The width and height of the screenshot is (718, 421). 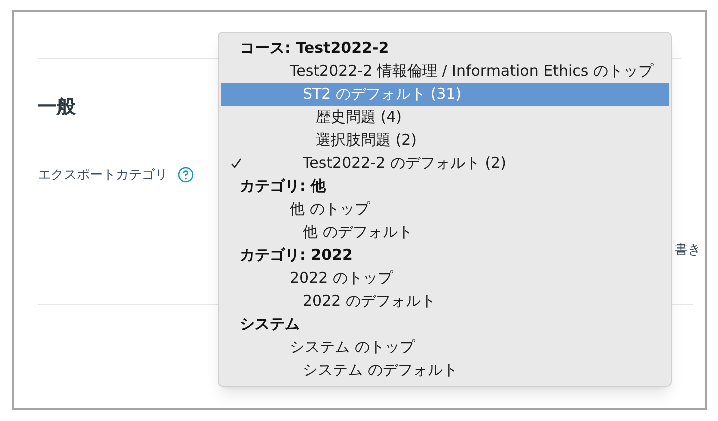 What do you see at coordinates (270, 325) in the screenshot?
I see `option-group-label: システム` at bounding box center [270, 325].